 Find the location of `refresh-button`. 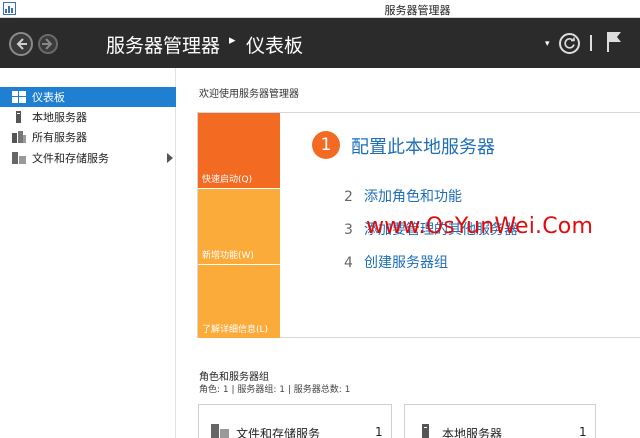

refresh-button is located at coordinates (569, 43).